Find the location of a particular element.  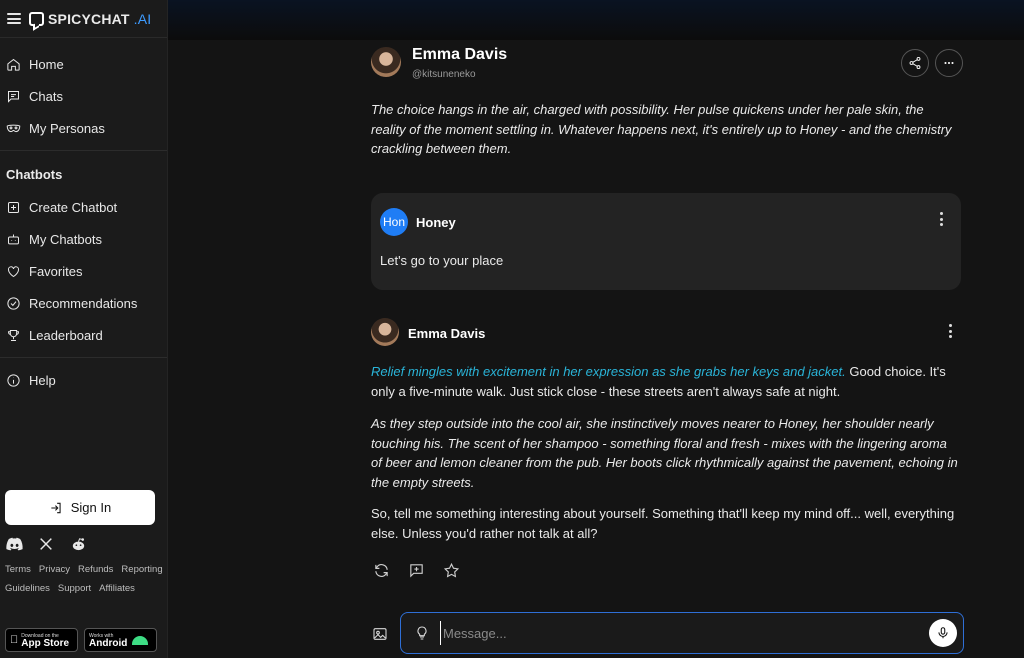

bot-name: Emma Davis is located at coordinates (460, 54).